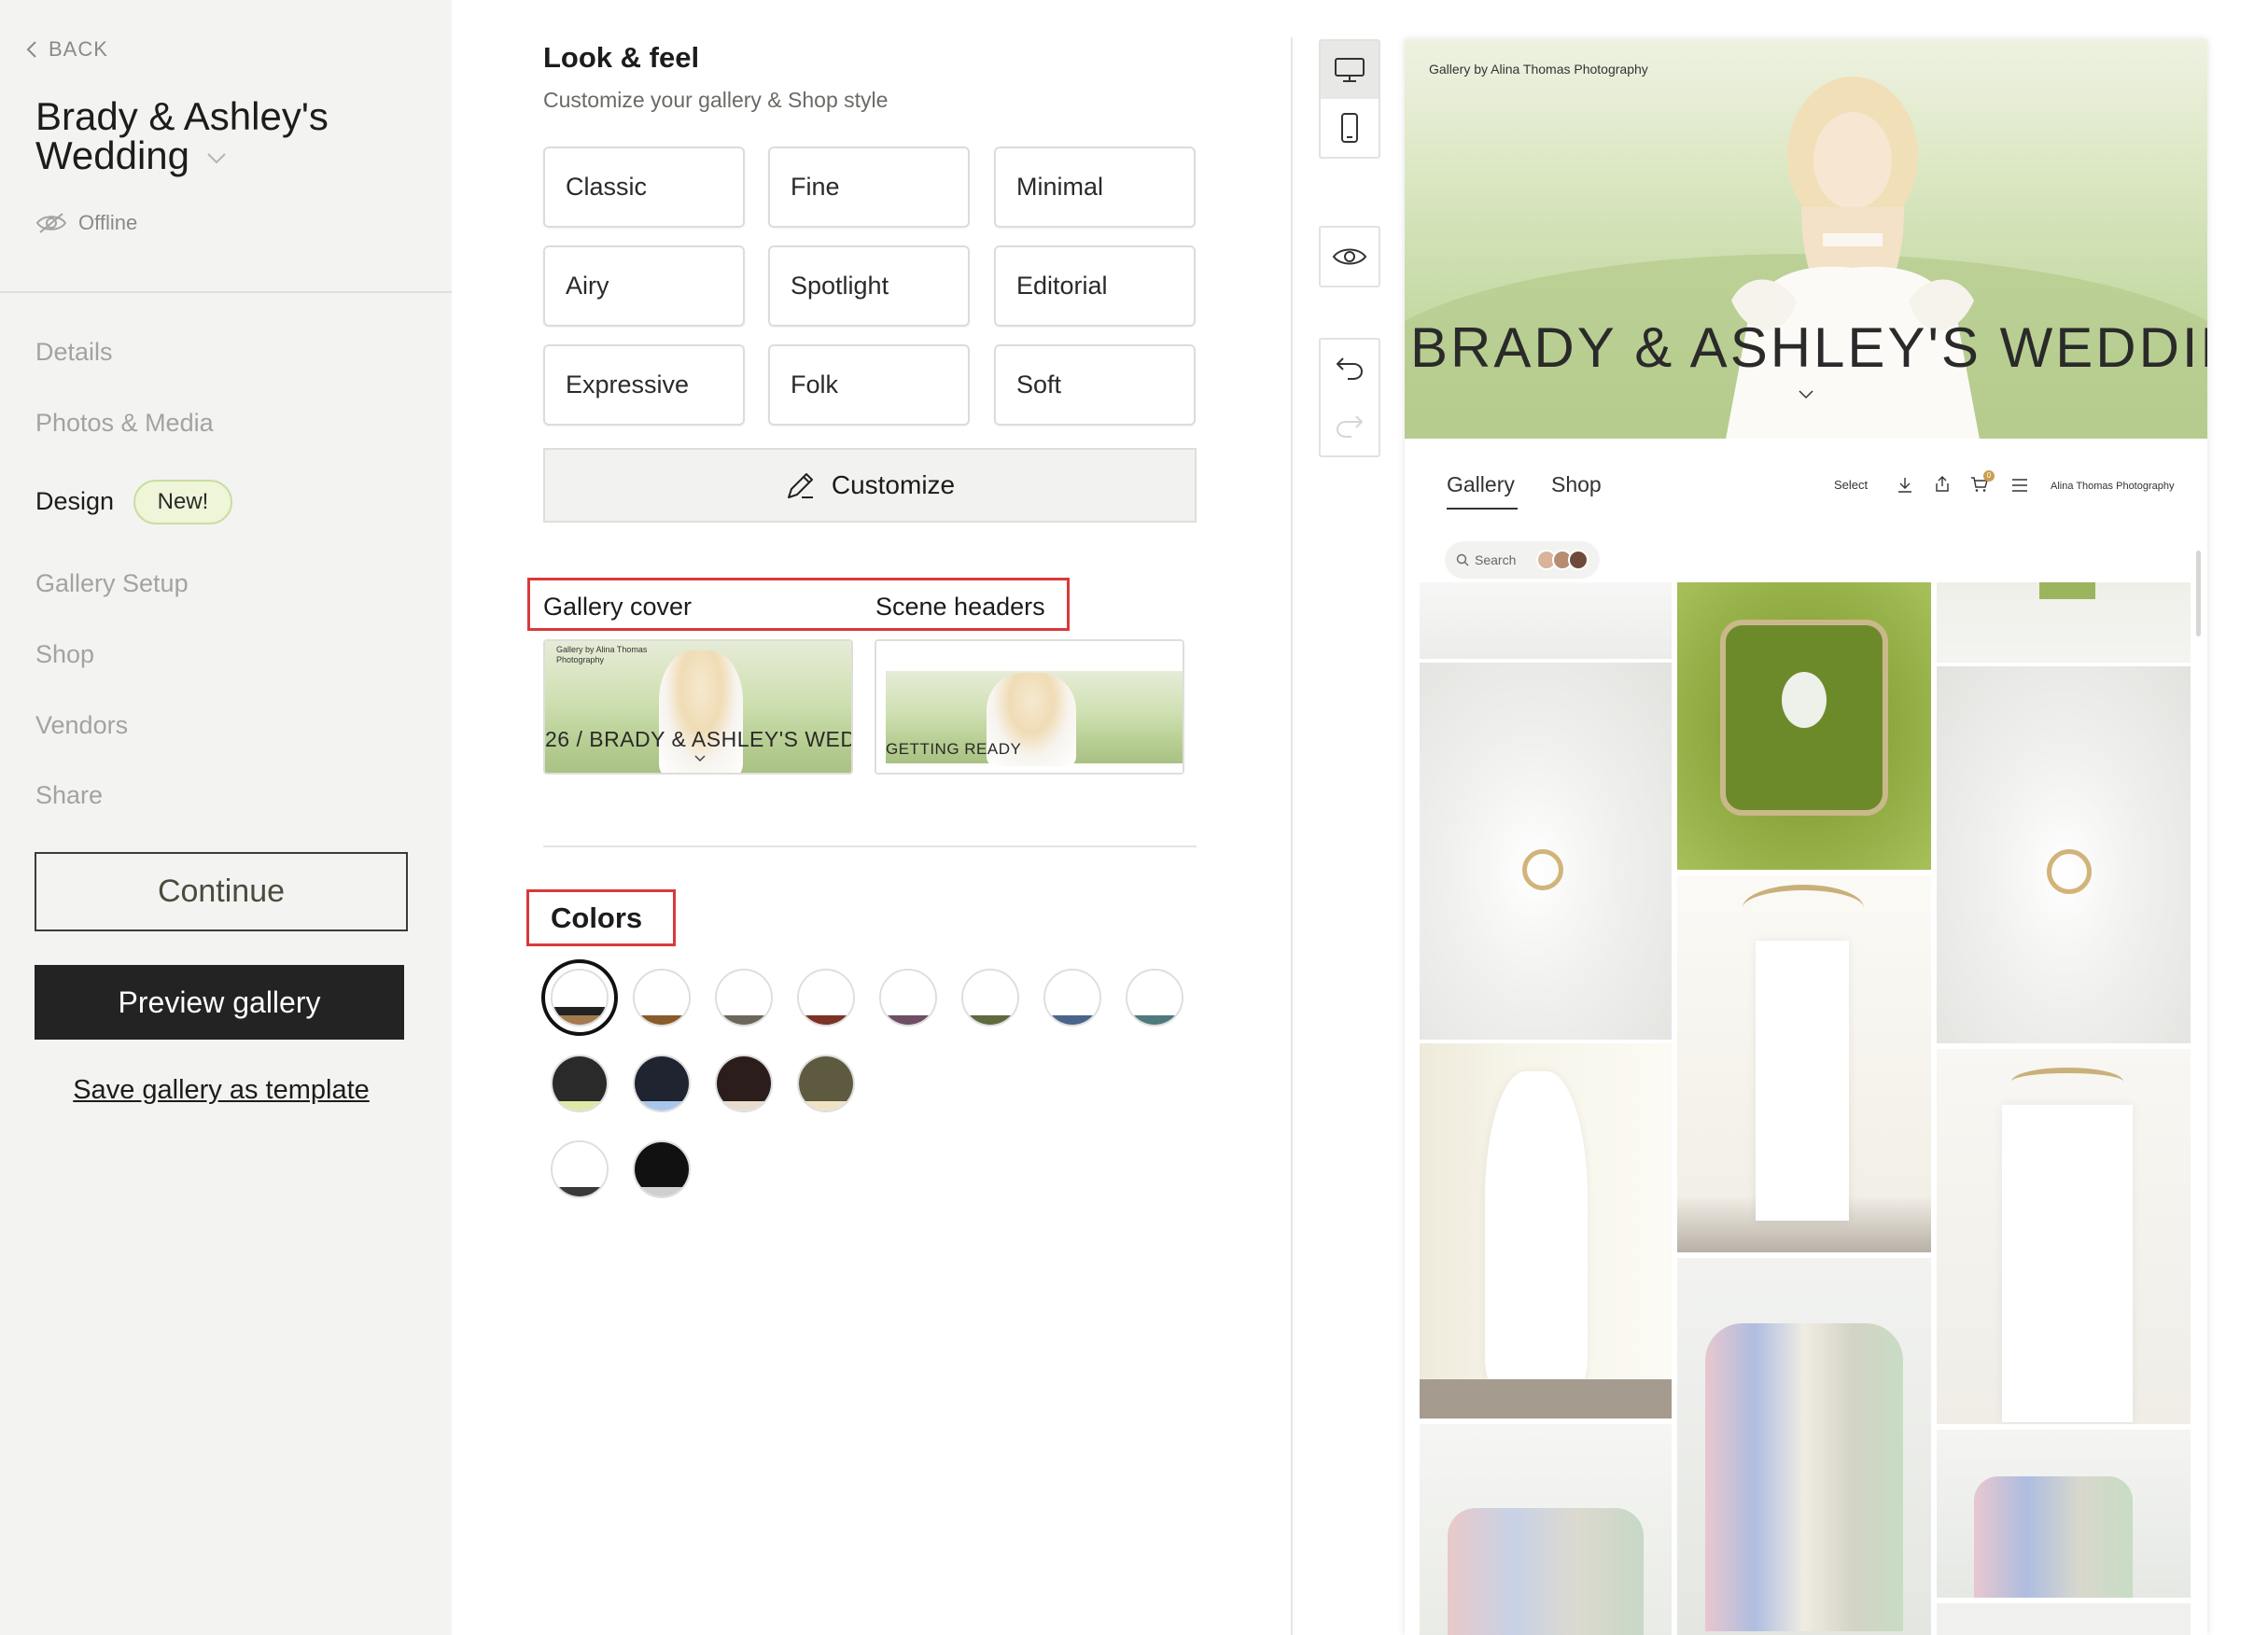  I want to click on continue-button: Continue, so click(221, 891).